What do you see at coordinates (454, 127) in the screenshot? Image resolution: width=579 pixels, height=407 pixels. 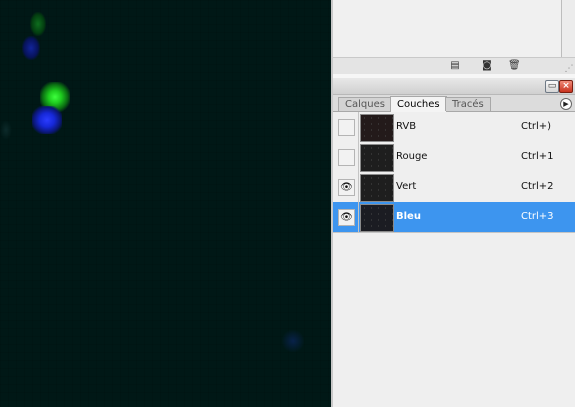 I see `channel-row-rvb: RVB Ctrl+)` at bounding box center [454, 127].